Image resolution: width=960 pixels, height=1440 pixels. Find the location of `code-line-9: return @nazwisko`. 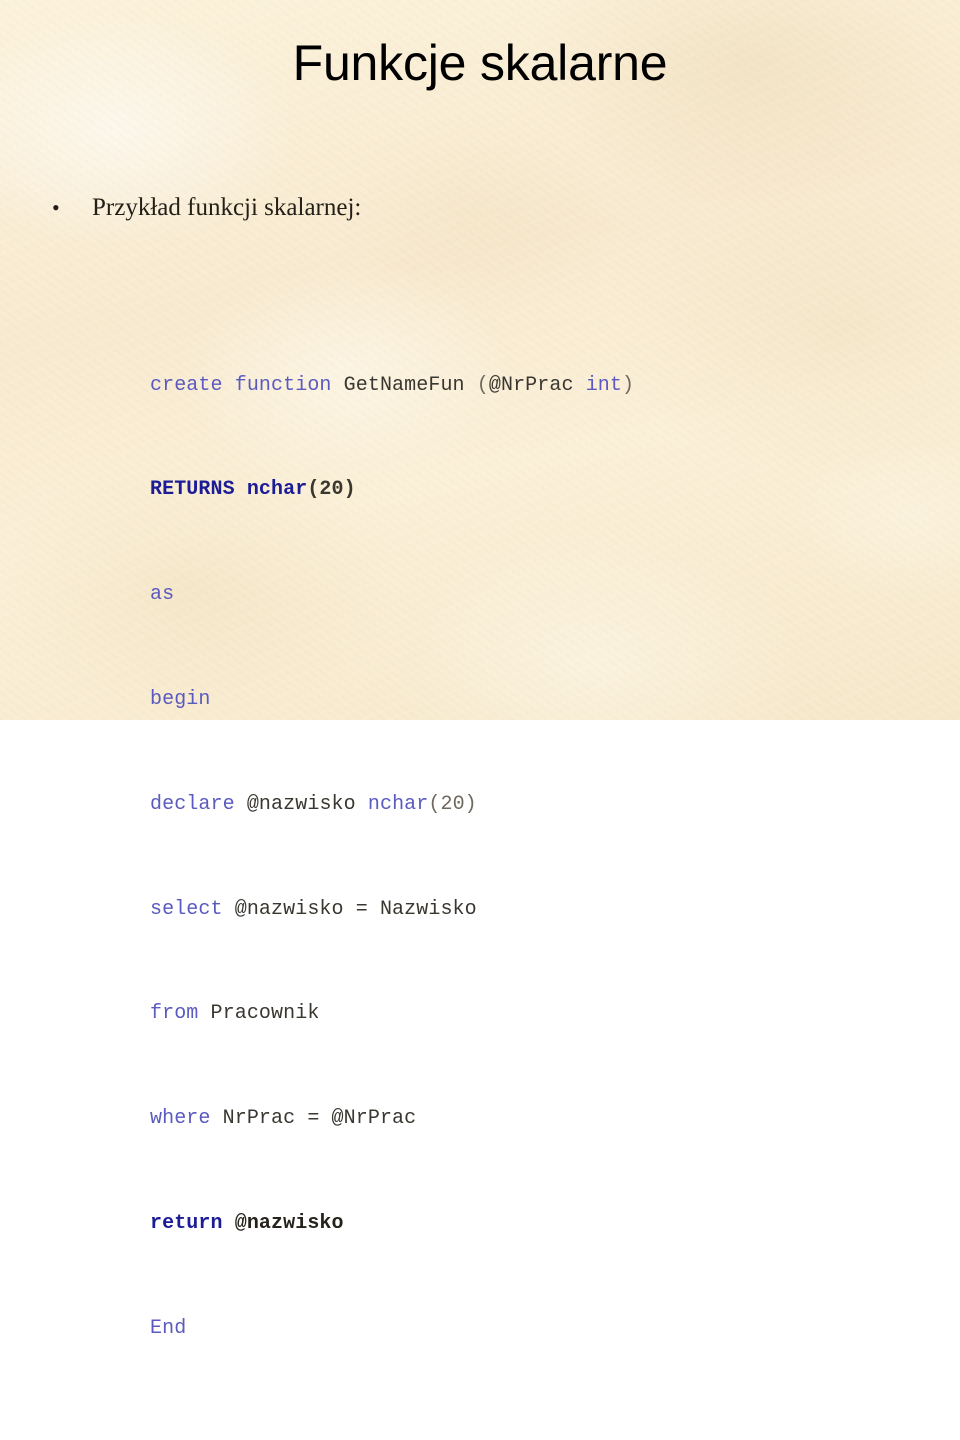

code-line-9: return @nazwisko is located at coordinates (555, 1224).